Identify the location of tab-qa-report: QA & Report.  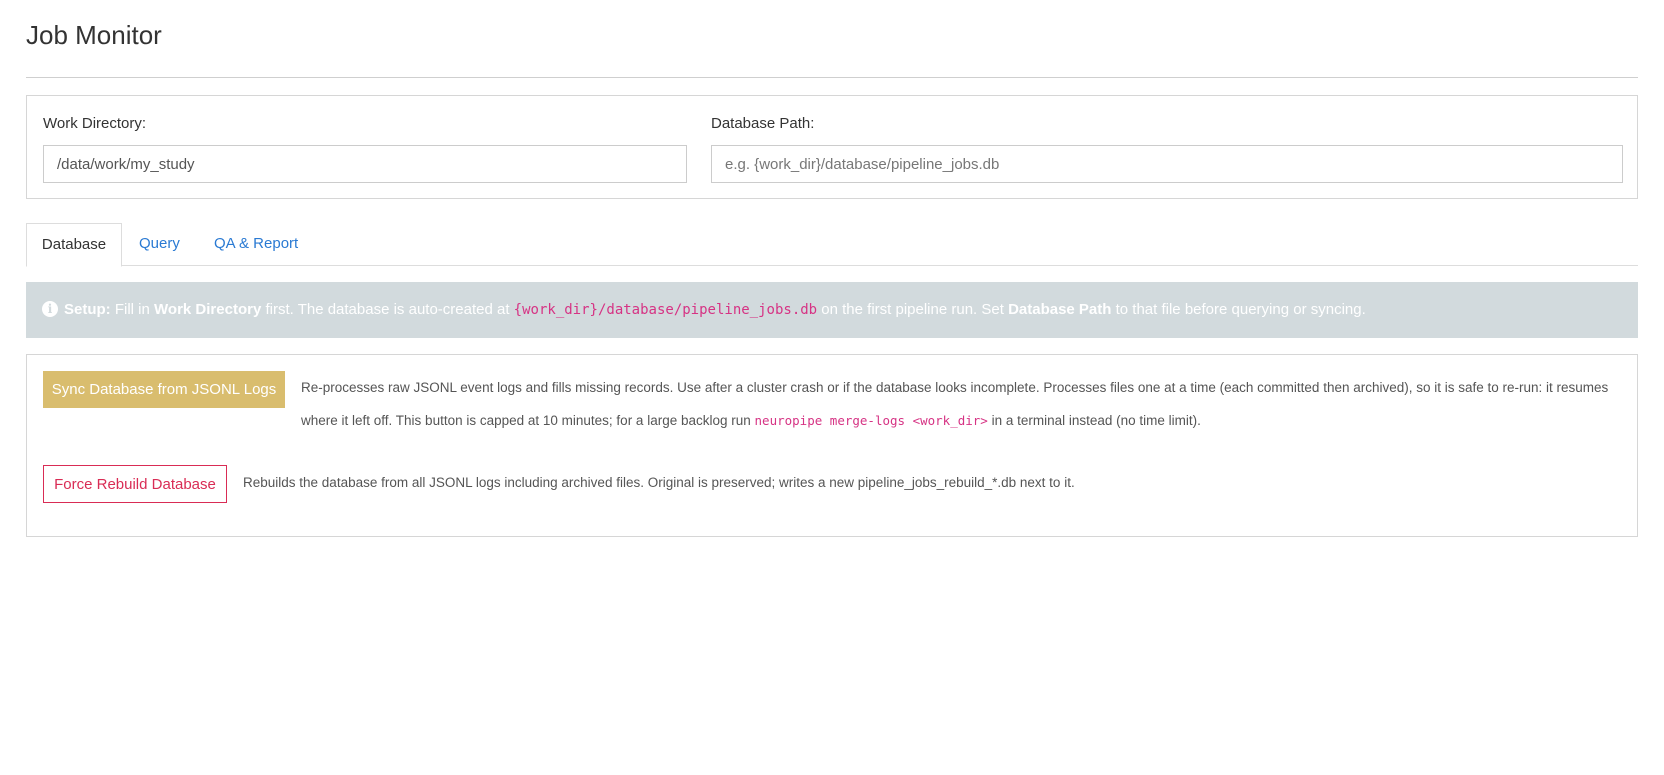
(256, 244).